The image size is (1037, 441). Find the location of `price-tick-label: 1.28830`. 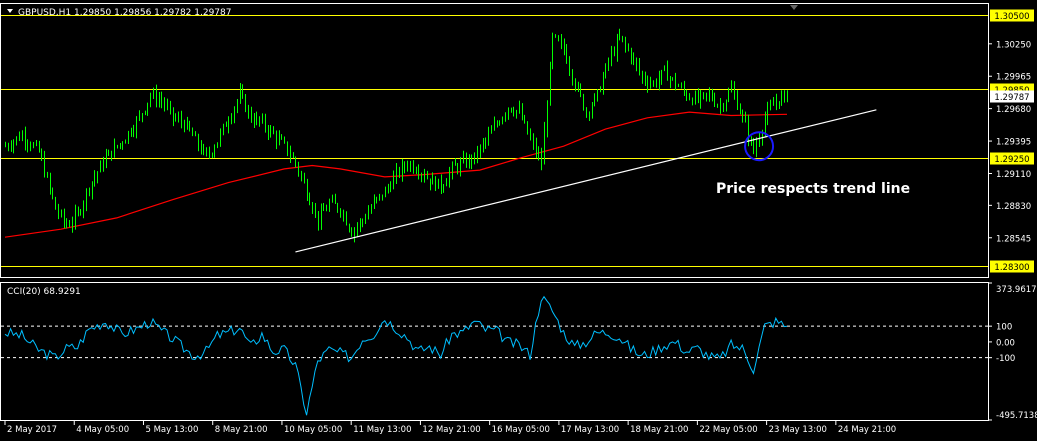

price-tick-label: 1.28830 is located at coordinates (1013, 207).